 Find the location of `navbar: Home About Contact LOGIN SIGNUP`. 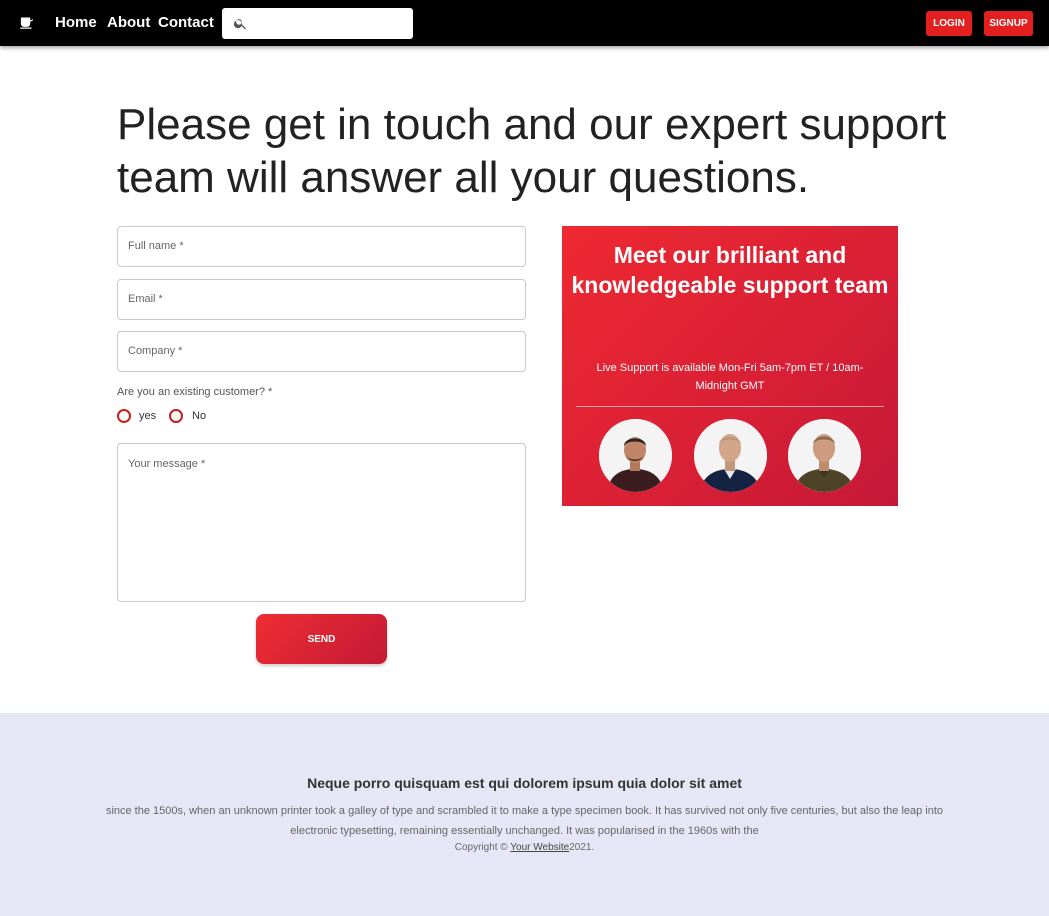

navbar: Home About Contact LOGIN SIGNUP is located at coordinates (524, 23).